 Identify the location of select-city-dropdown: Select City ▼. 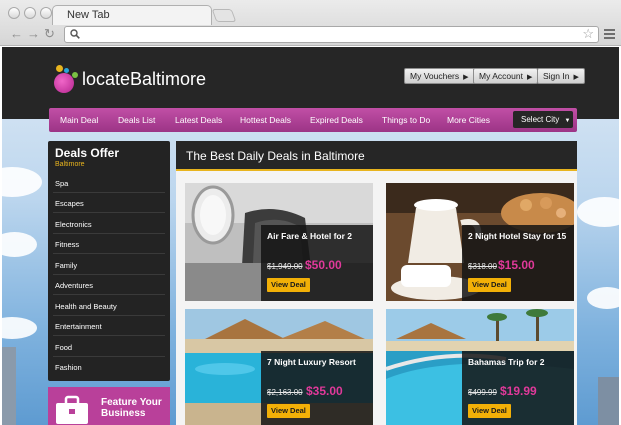
(543, 119).